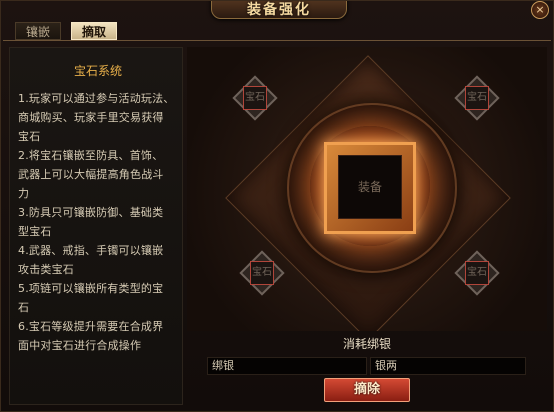 The height and width of the screenshot is (412, 554). Describe the element at coordinates (29, 136) in the screenshot. I see `info-line: 宝石` at that location.